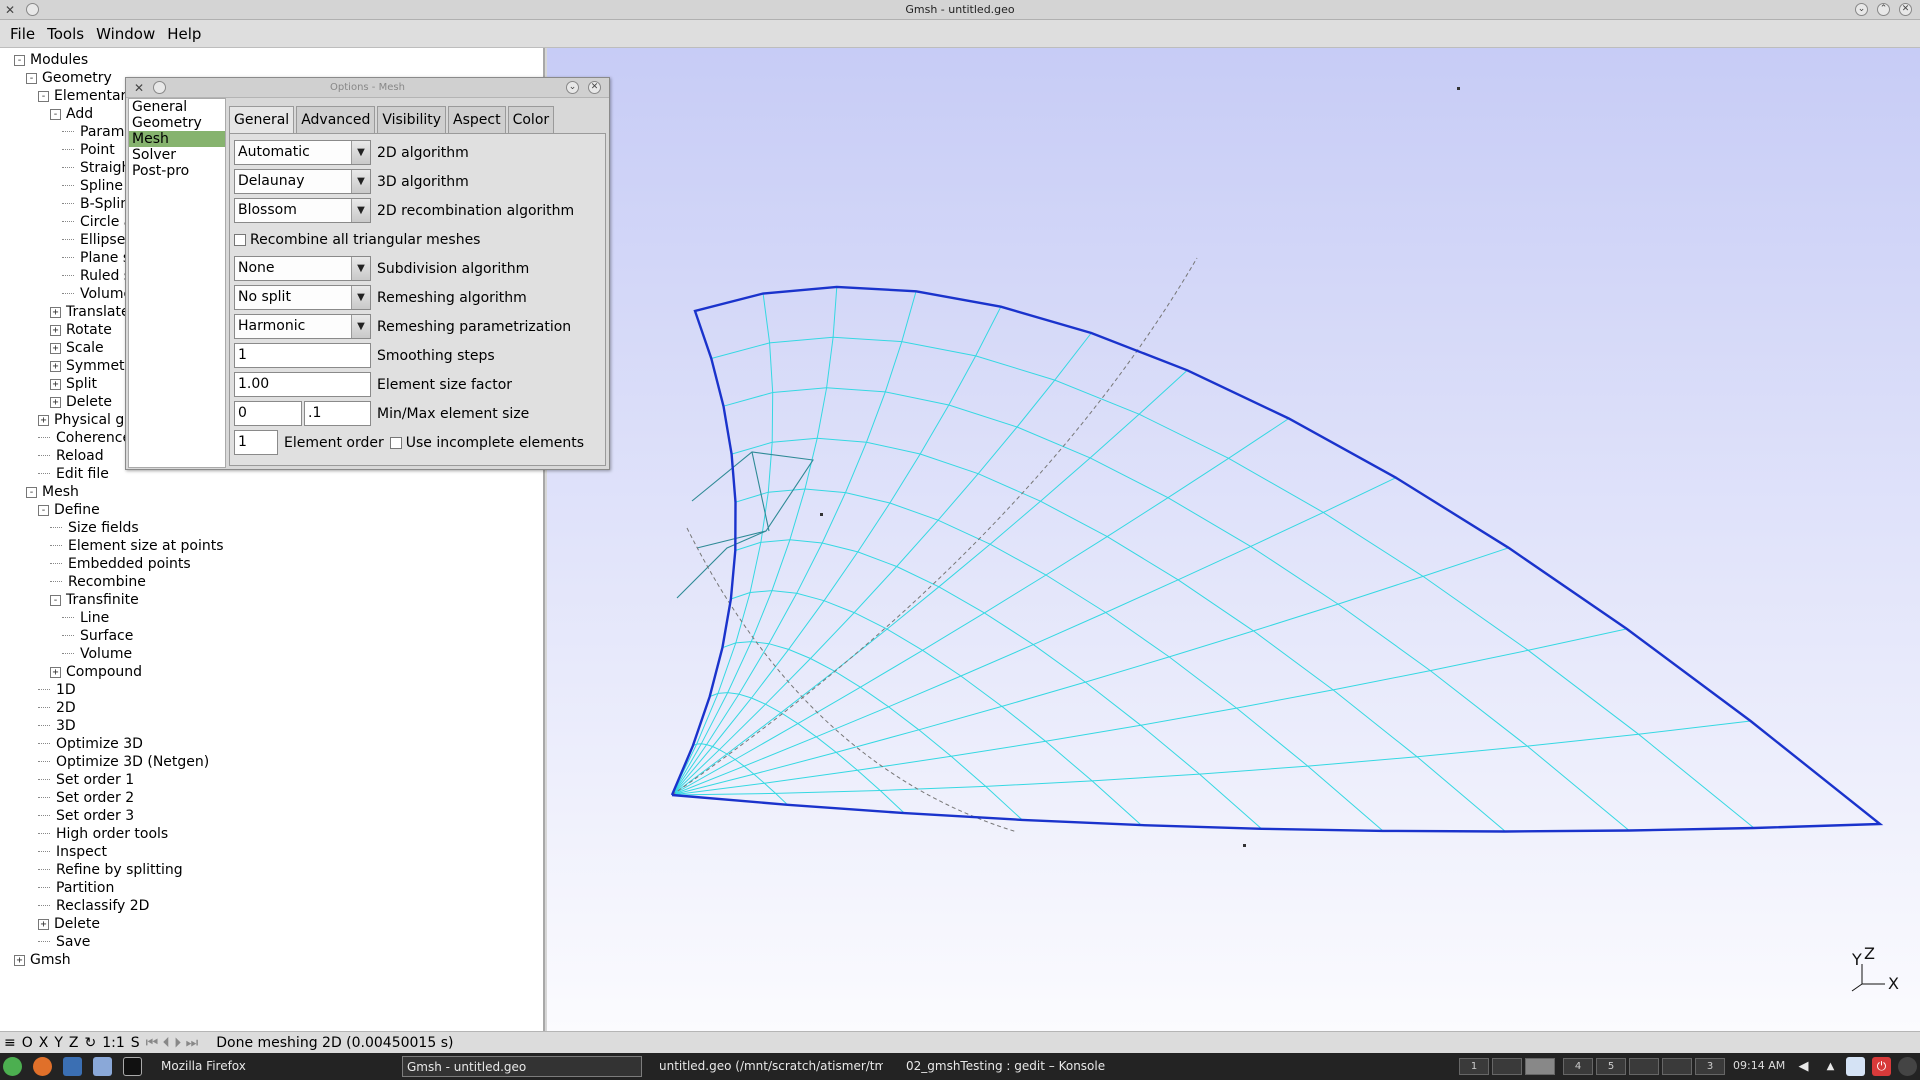  Describe the element at coordinates (240, 239) in the screenshot. I see `recombine-all-checkbox` at that location.